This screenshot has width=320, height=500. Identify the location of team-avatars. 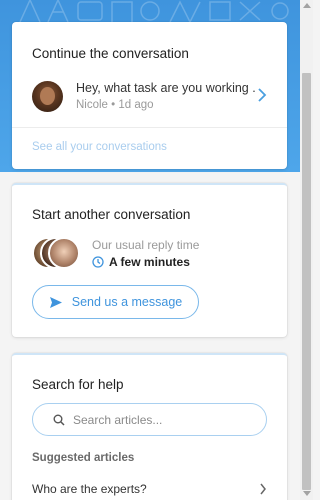
(57, 254).